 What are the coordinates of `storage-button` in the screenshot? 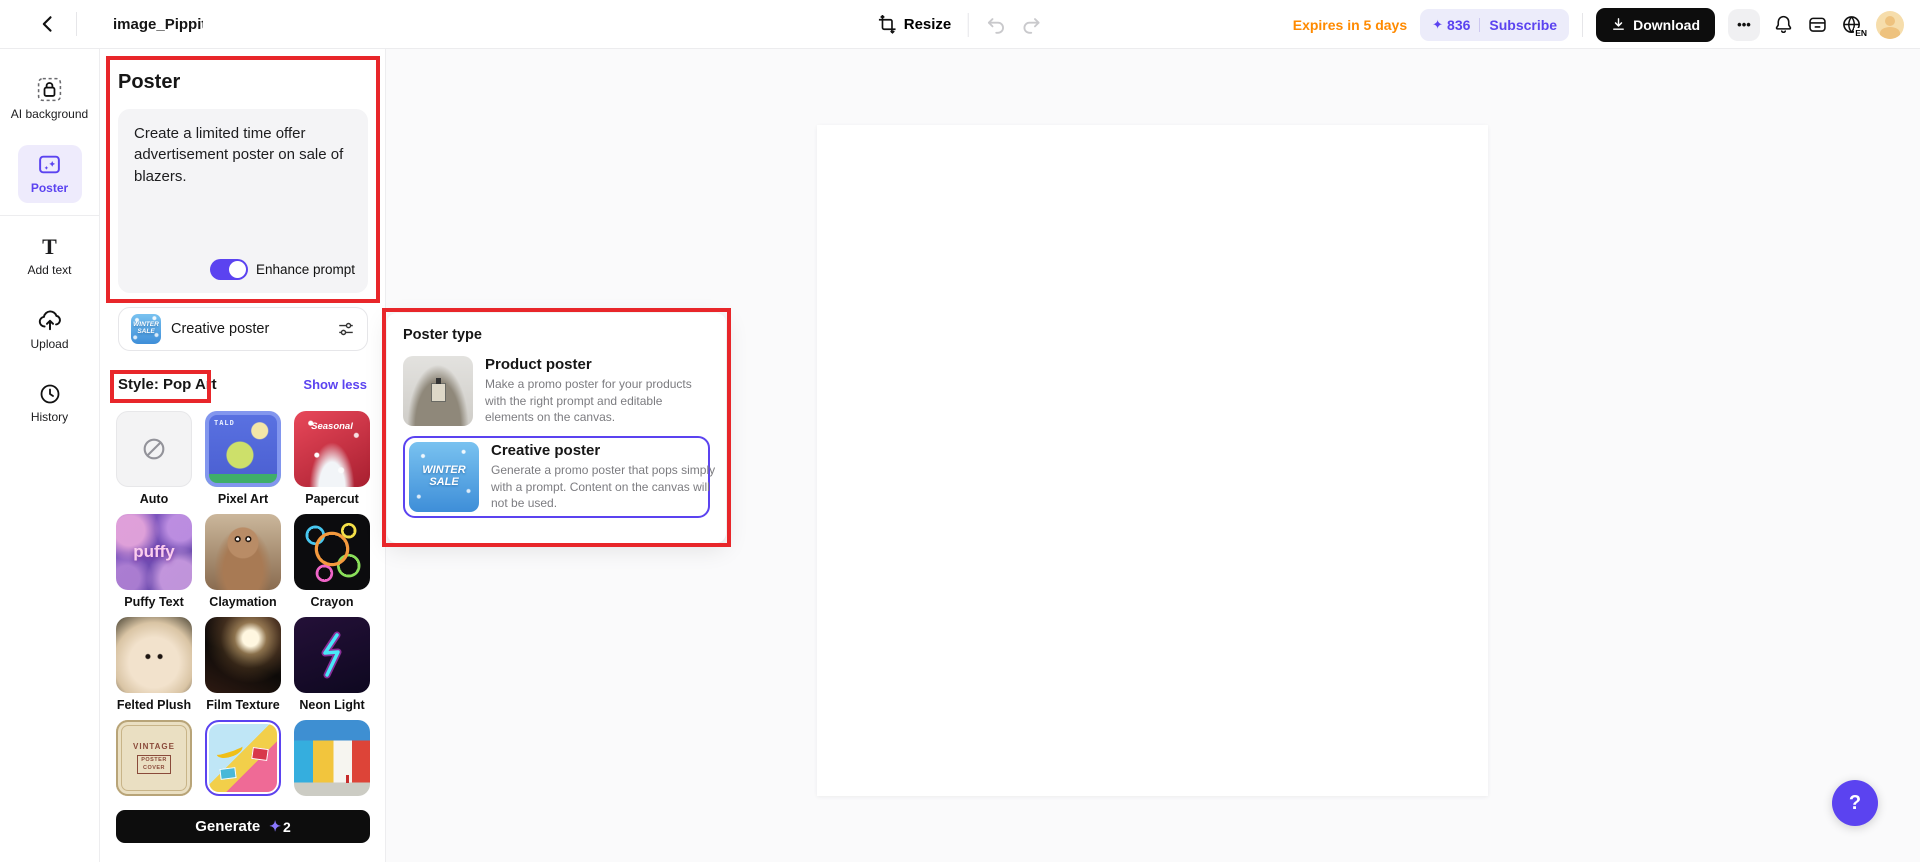 It's located at (1817, 24).